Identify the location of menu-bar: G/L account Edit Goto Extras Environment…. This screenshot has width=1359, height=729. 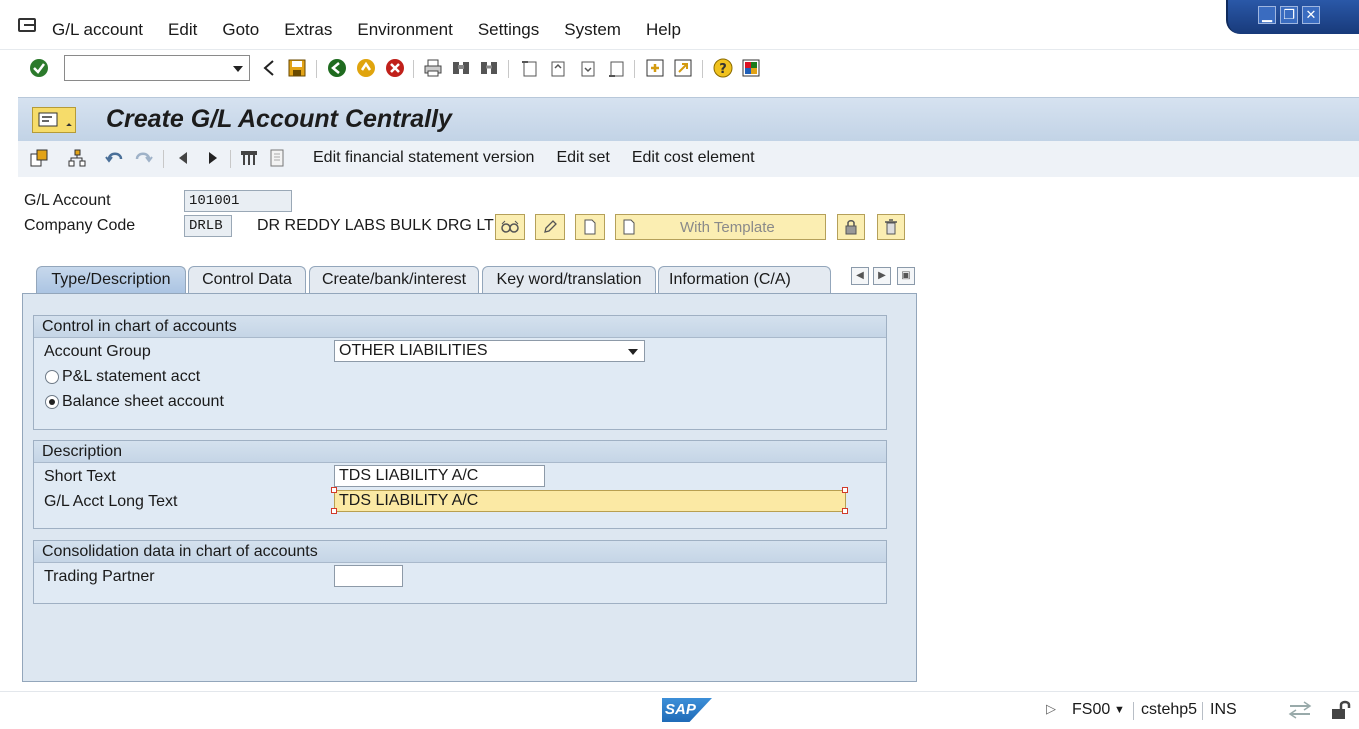
(679, 25).